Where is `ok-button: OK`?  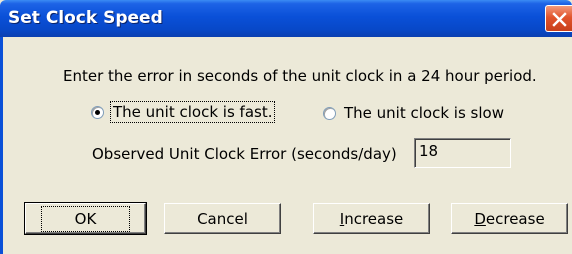 ok-button: OK is located at coordinates (85, 218).